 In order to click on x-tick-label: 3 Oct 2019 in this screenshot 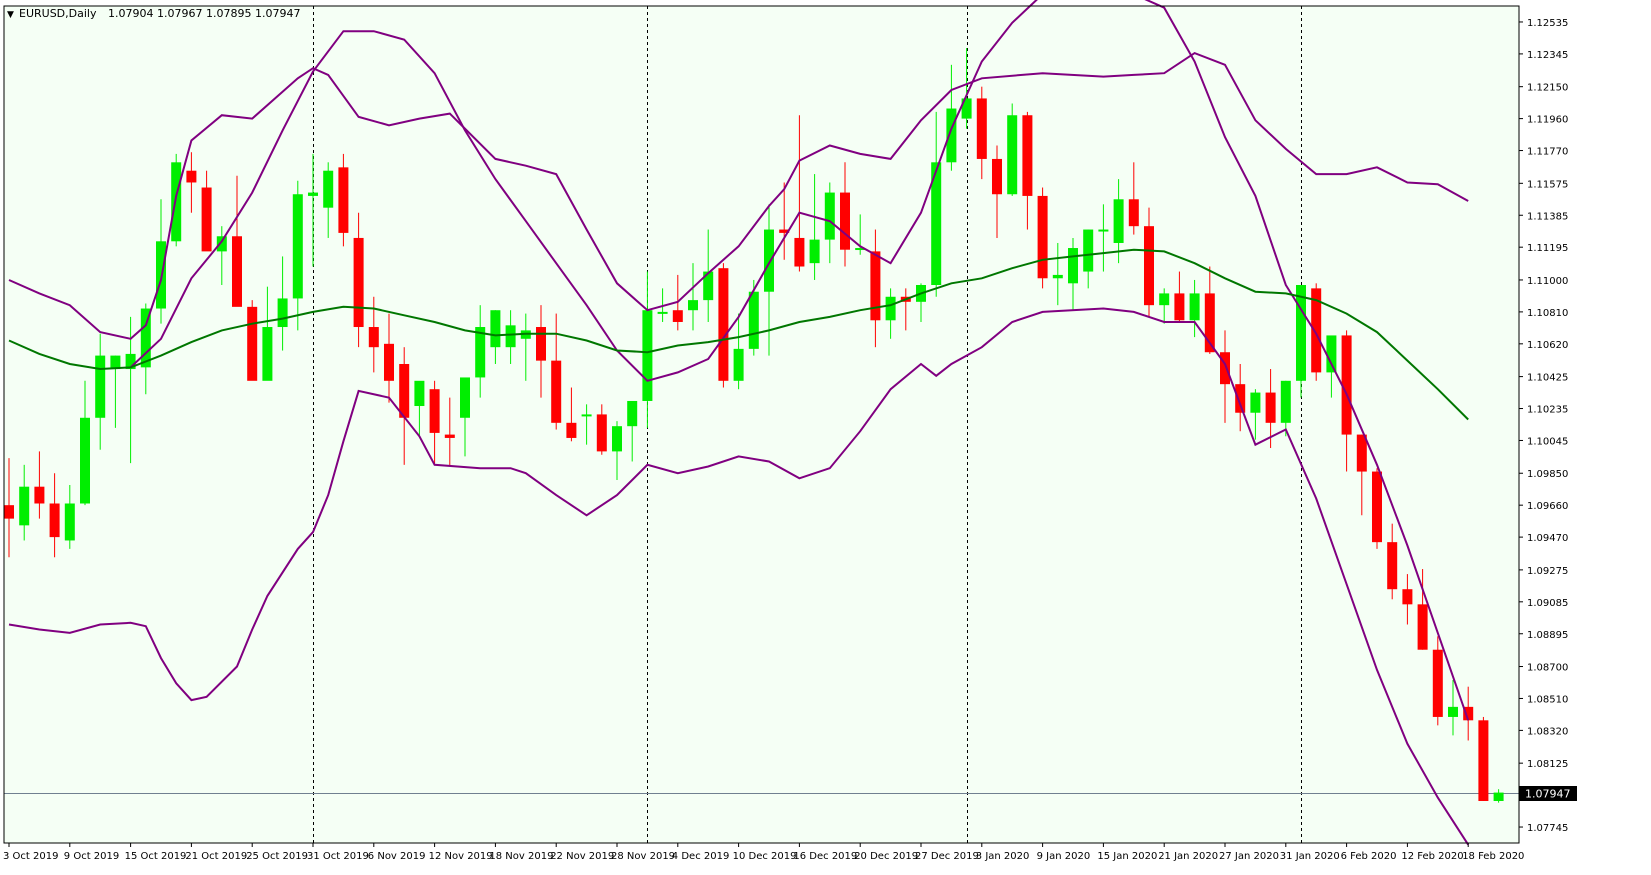, I will do `click(30, 856)`.